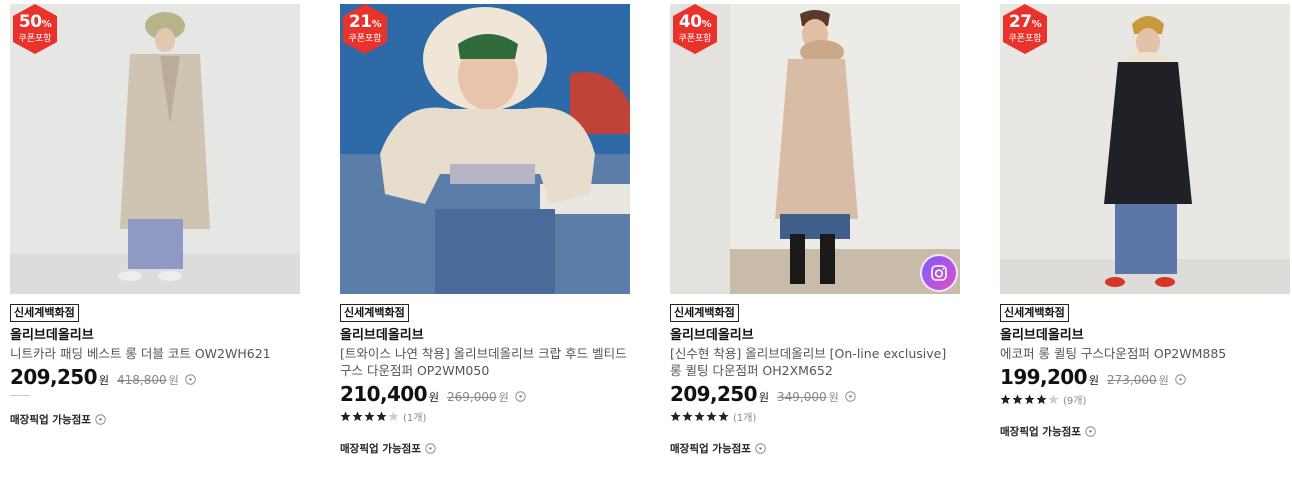  Describe the element at coordinates (155, 353) in the screenshot. I see `product-name: 니트카라 패딩 베스트 롱 더블 코트 OW2WH621` at that location.